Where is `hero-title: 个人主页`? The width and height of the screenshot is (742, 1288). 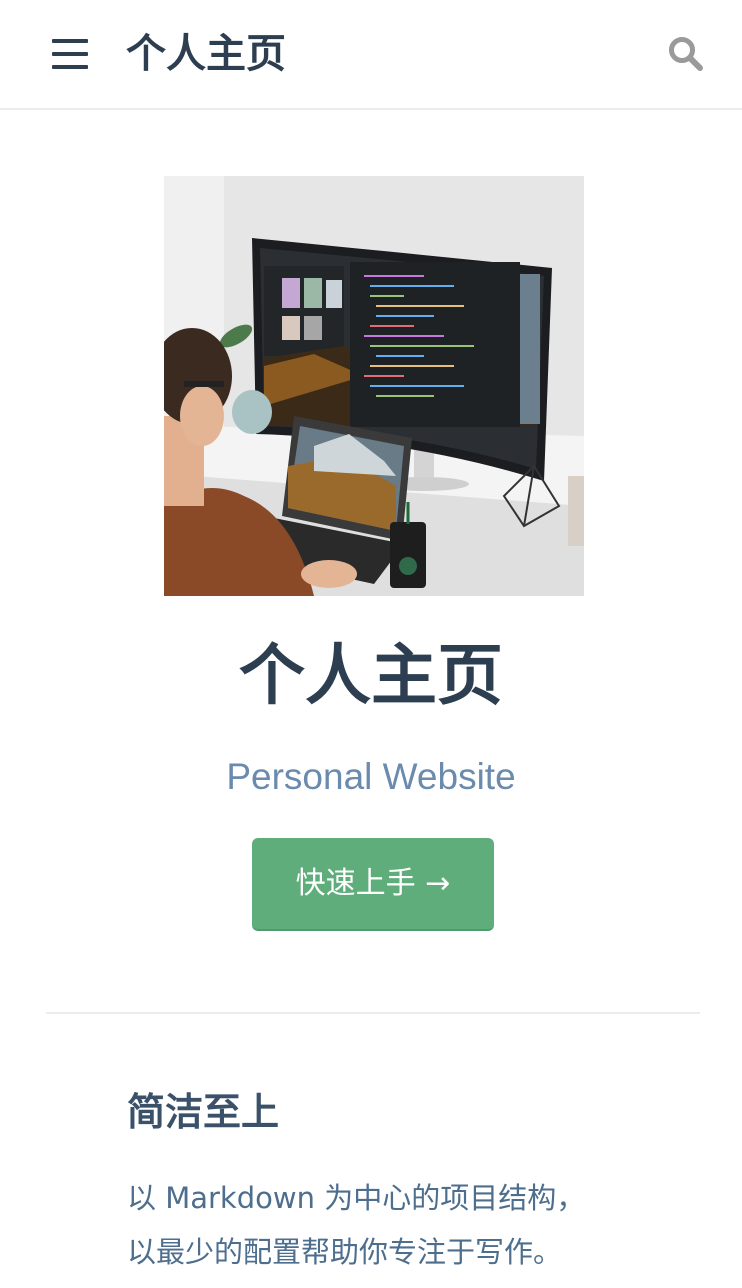 hero-title: 个人主页 is located at coordinates (371, 675).